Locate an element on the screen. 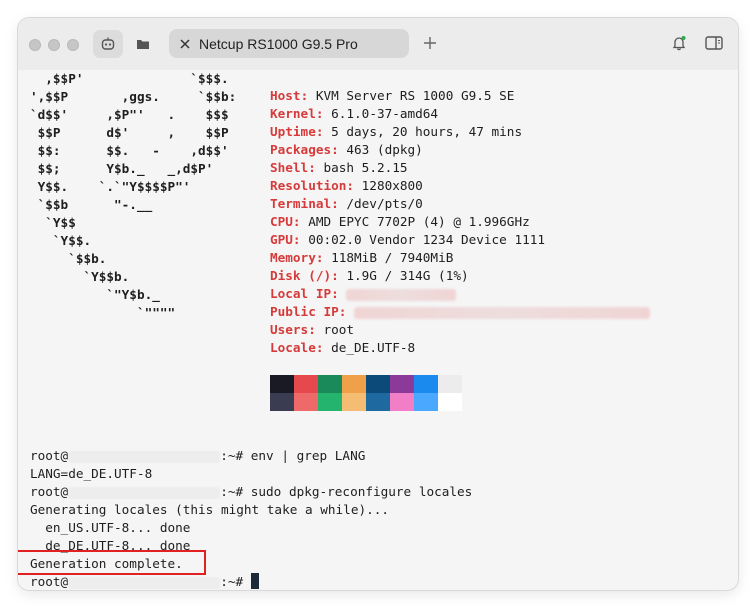 Image resolution: width=756 pixels, height=608 pixels. sidebar-toggle-button is located at coordinates (714, 43).